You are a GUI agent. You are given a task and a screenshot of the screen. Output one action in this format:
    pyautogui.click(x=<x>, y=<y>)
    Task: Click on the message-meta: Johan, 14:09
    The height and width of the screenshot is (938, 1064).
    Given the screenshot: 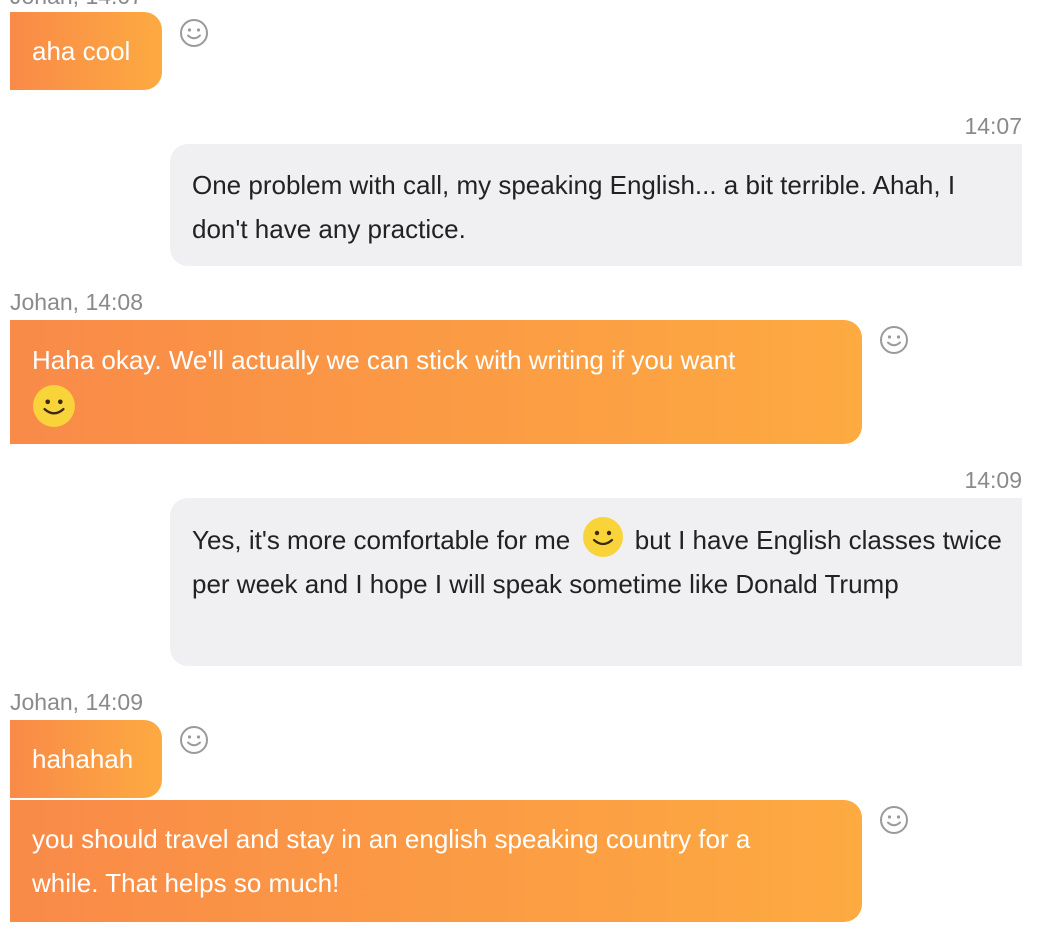 What is the action you would take?
    pyautogui.click(x=77, y=702)
    